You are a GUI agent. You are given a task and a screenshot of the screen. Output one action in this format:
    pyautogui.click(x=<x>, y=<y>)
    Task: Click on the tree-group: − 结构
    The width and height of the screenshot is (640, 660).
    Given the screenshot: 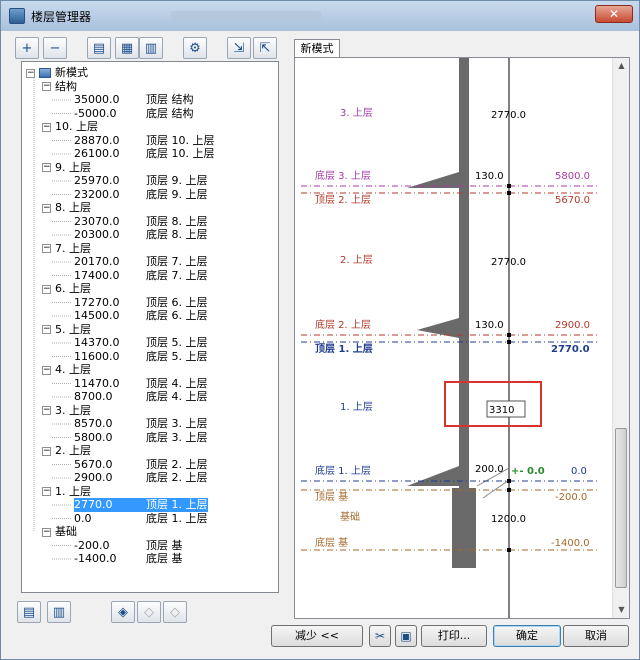 What is the action you would take?
    pyautogui.click(x=59, y=87)
    